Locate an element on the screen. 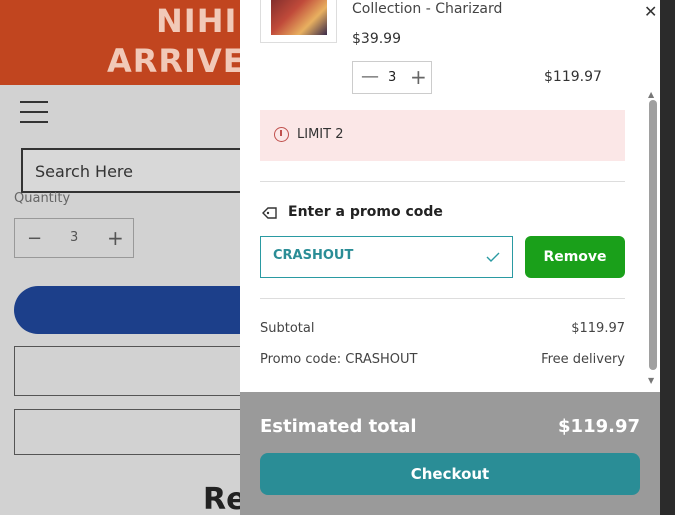  window-scrollbar is located at coordinates (667, 257).